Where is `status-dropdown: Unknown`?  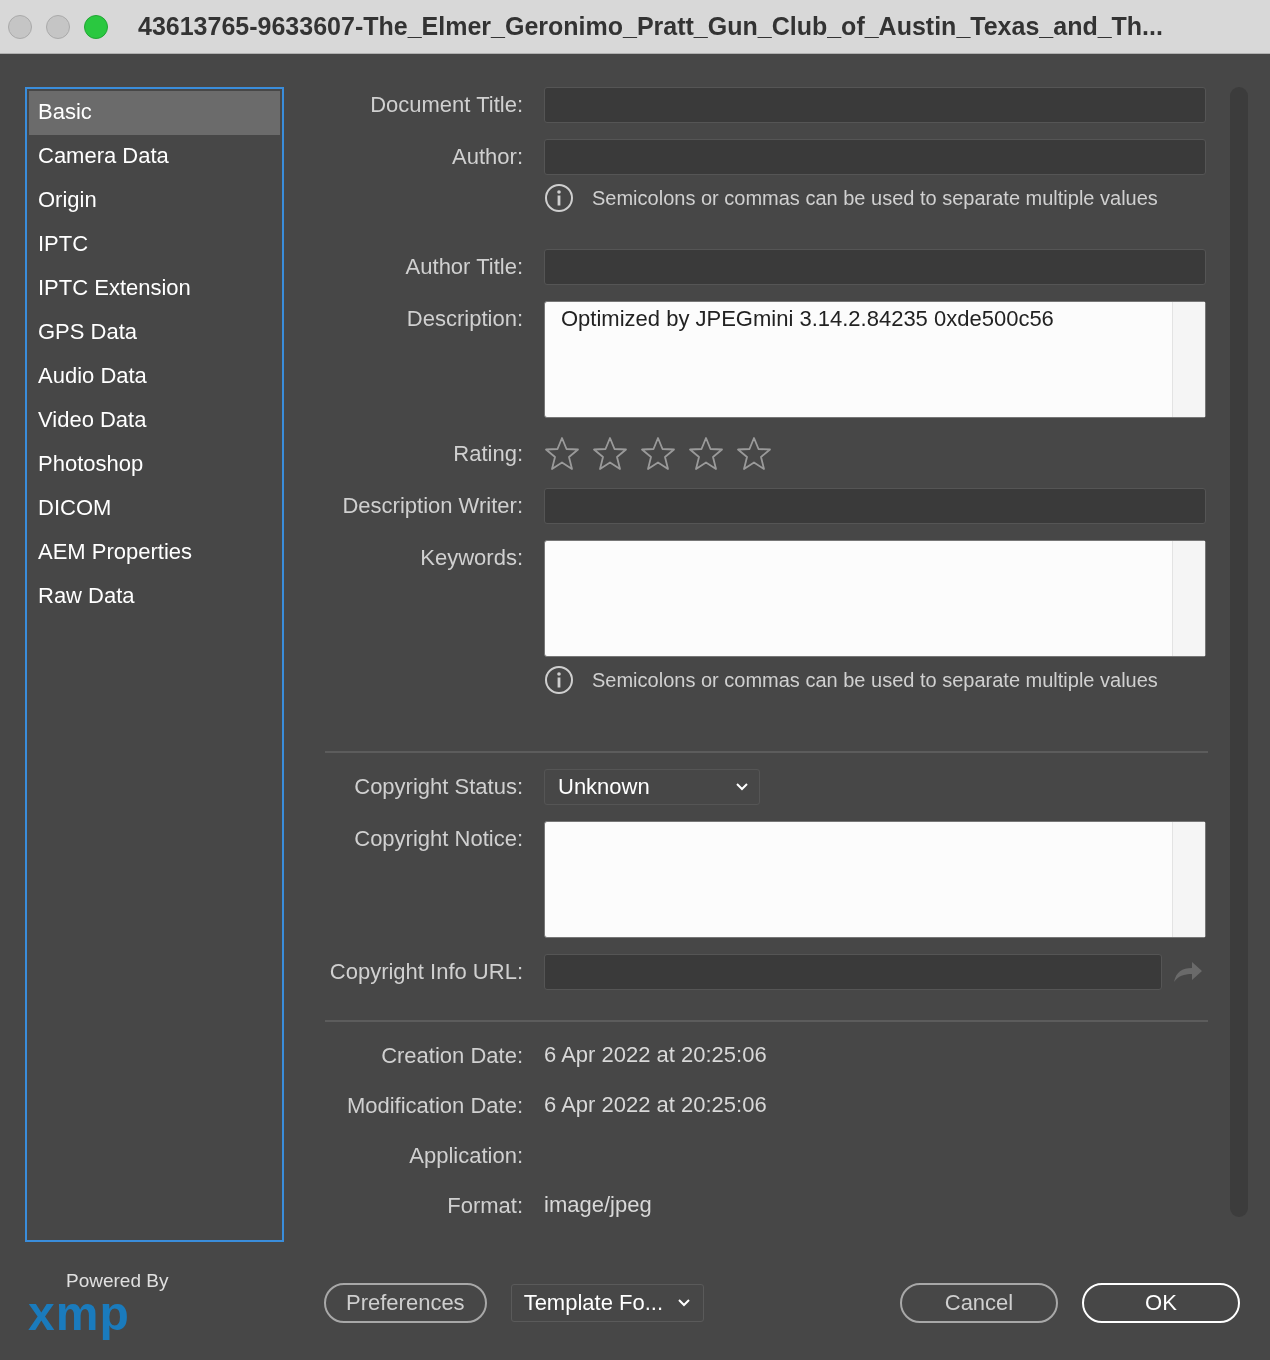 status-dropdown: Unknown is located at coordinates (652, 787).